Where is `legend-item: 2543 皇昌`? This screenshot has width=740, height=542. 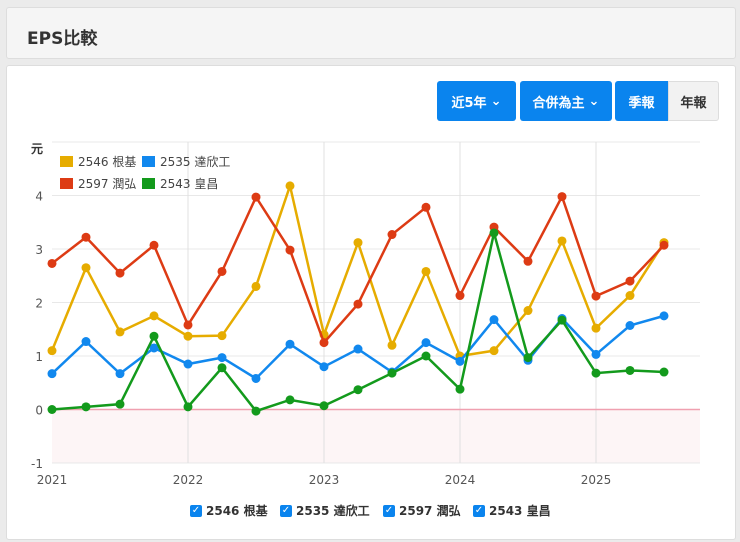
legend-item: 2543 皇昌 is located at coordinates (180, 183).